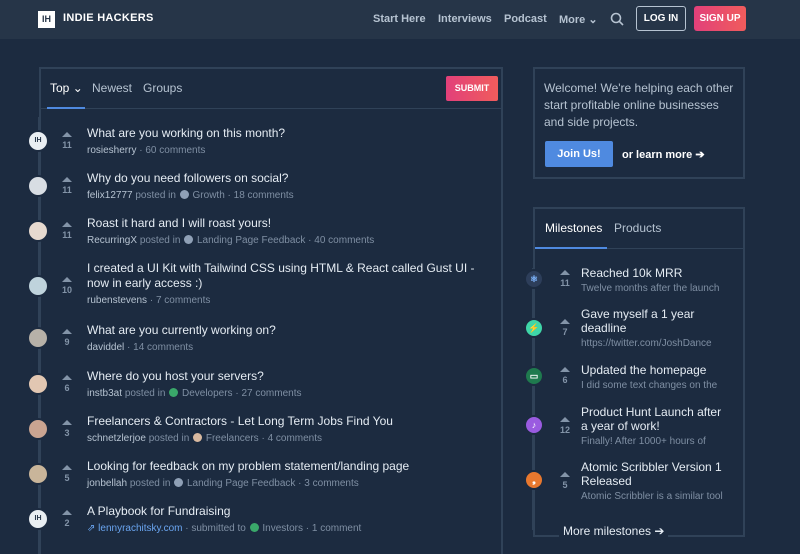 This screenshot has height=554, width=800. I want to click on vote-count: 5, so click(67, 478).